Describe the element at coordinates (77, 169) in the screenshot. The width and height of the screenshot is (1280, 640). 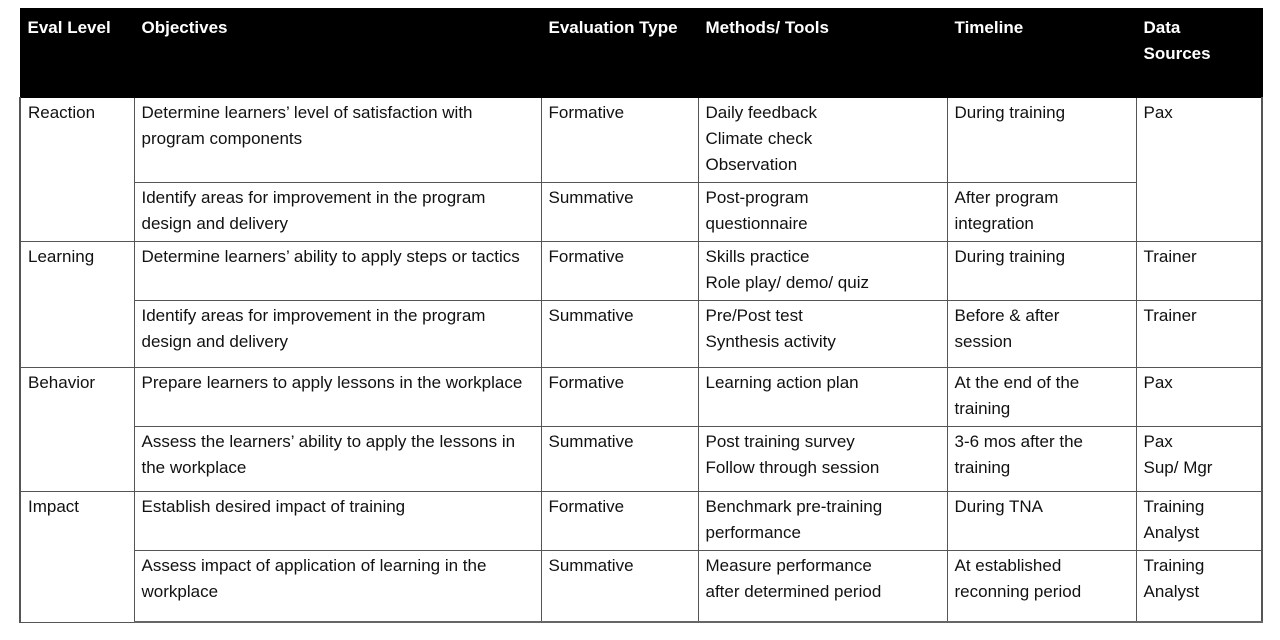
I see `eval-level-cell: Reaction` at that location.